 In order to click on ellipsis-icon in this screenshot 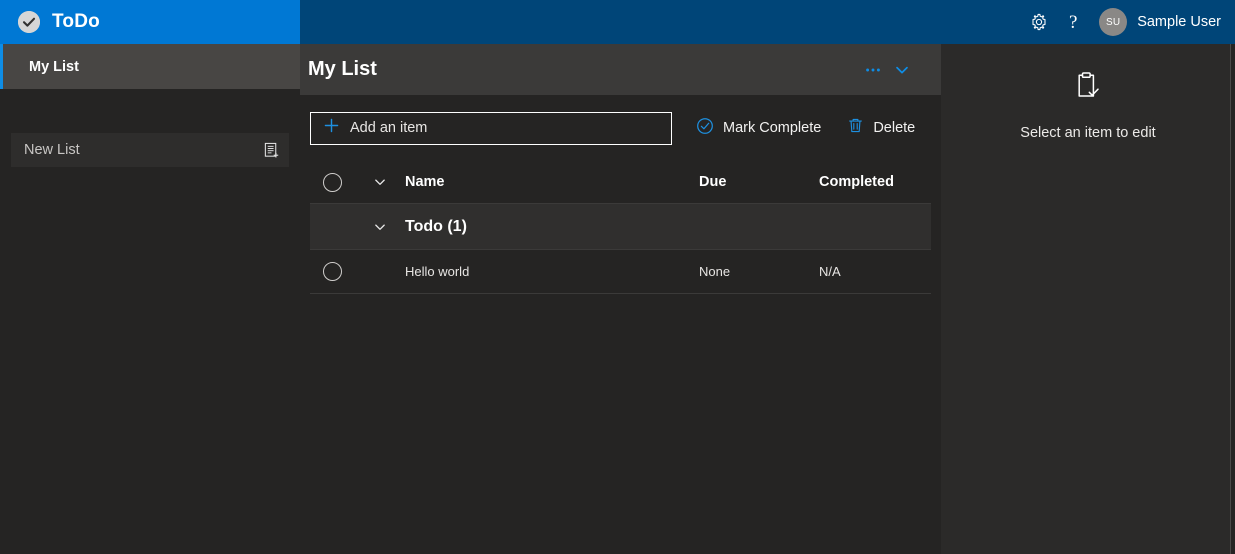, I will do `click(873, 70)`.